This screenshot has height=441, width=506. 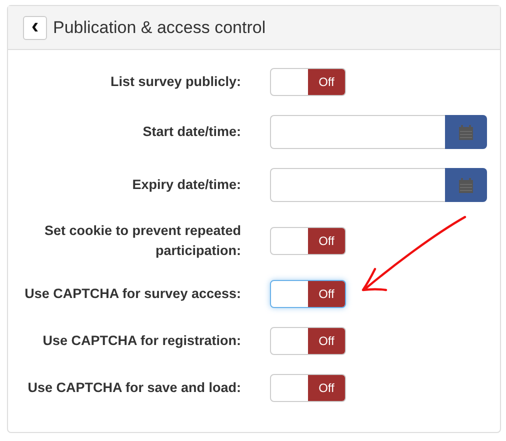 What do you see at coordinates (191, 132) in the screenshot?
I see `field-label: Start date/time:` at bounding box center [191, 132].